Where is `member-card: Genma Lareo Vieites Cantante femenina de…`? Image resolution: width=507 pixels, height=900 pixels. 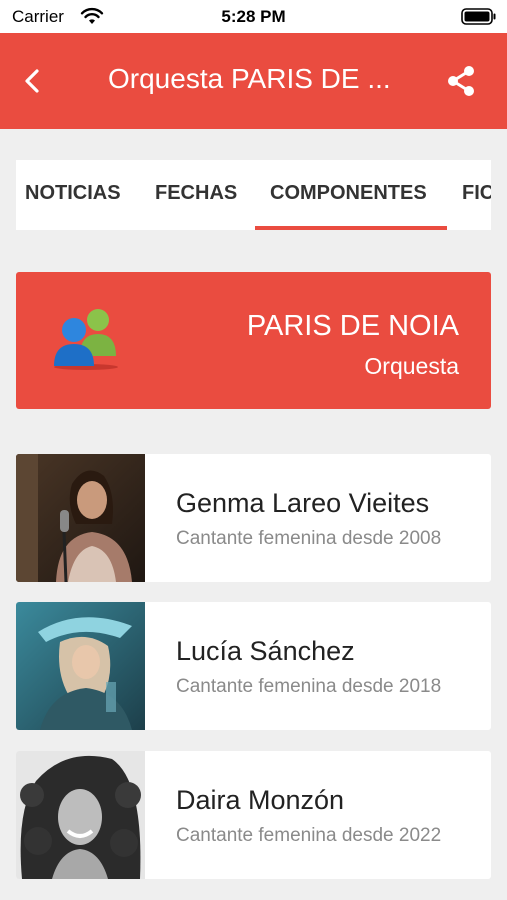
member-card: Genma Lareo Vieites Cantante femenina de… is located at coordinates (253, 518).